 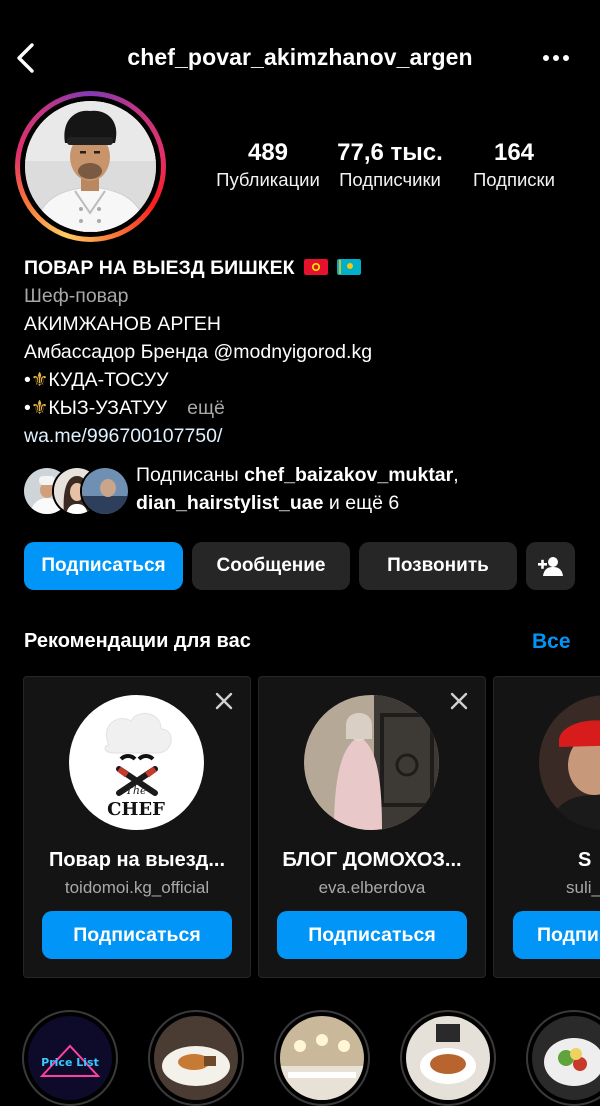 I want to click on story-highlight: Price List, so click(x=70, y=1058).